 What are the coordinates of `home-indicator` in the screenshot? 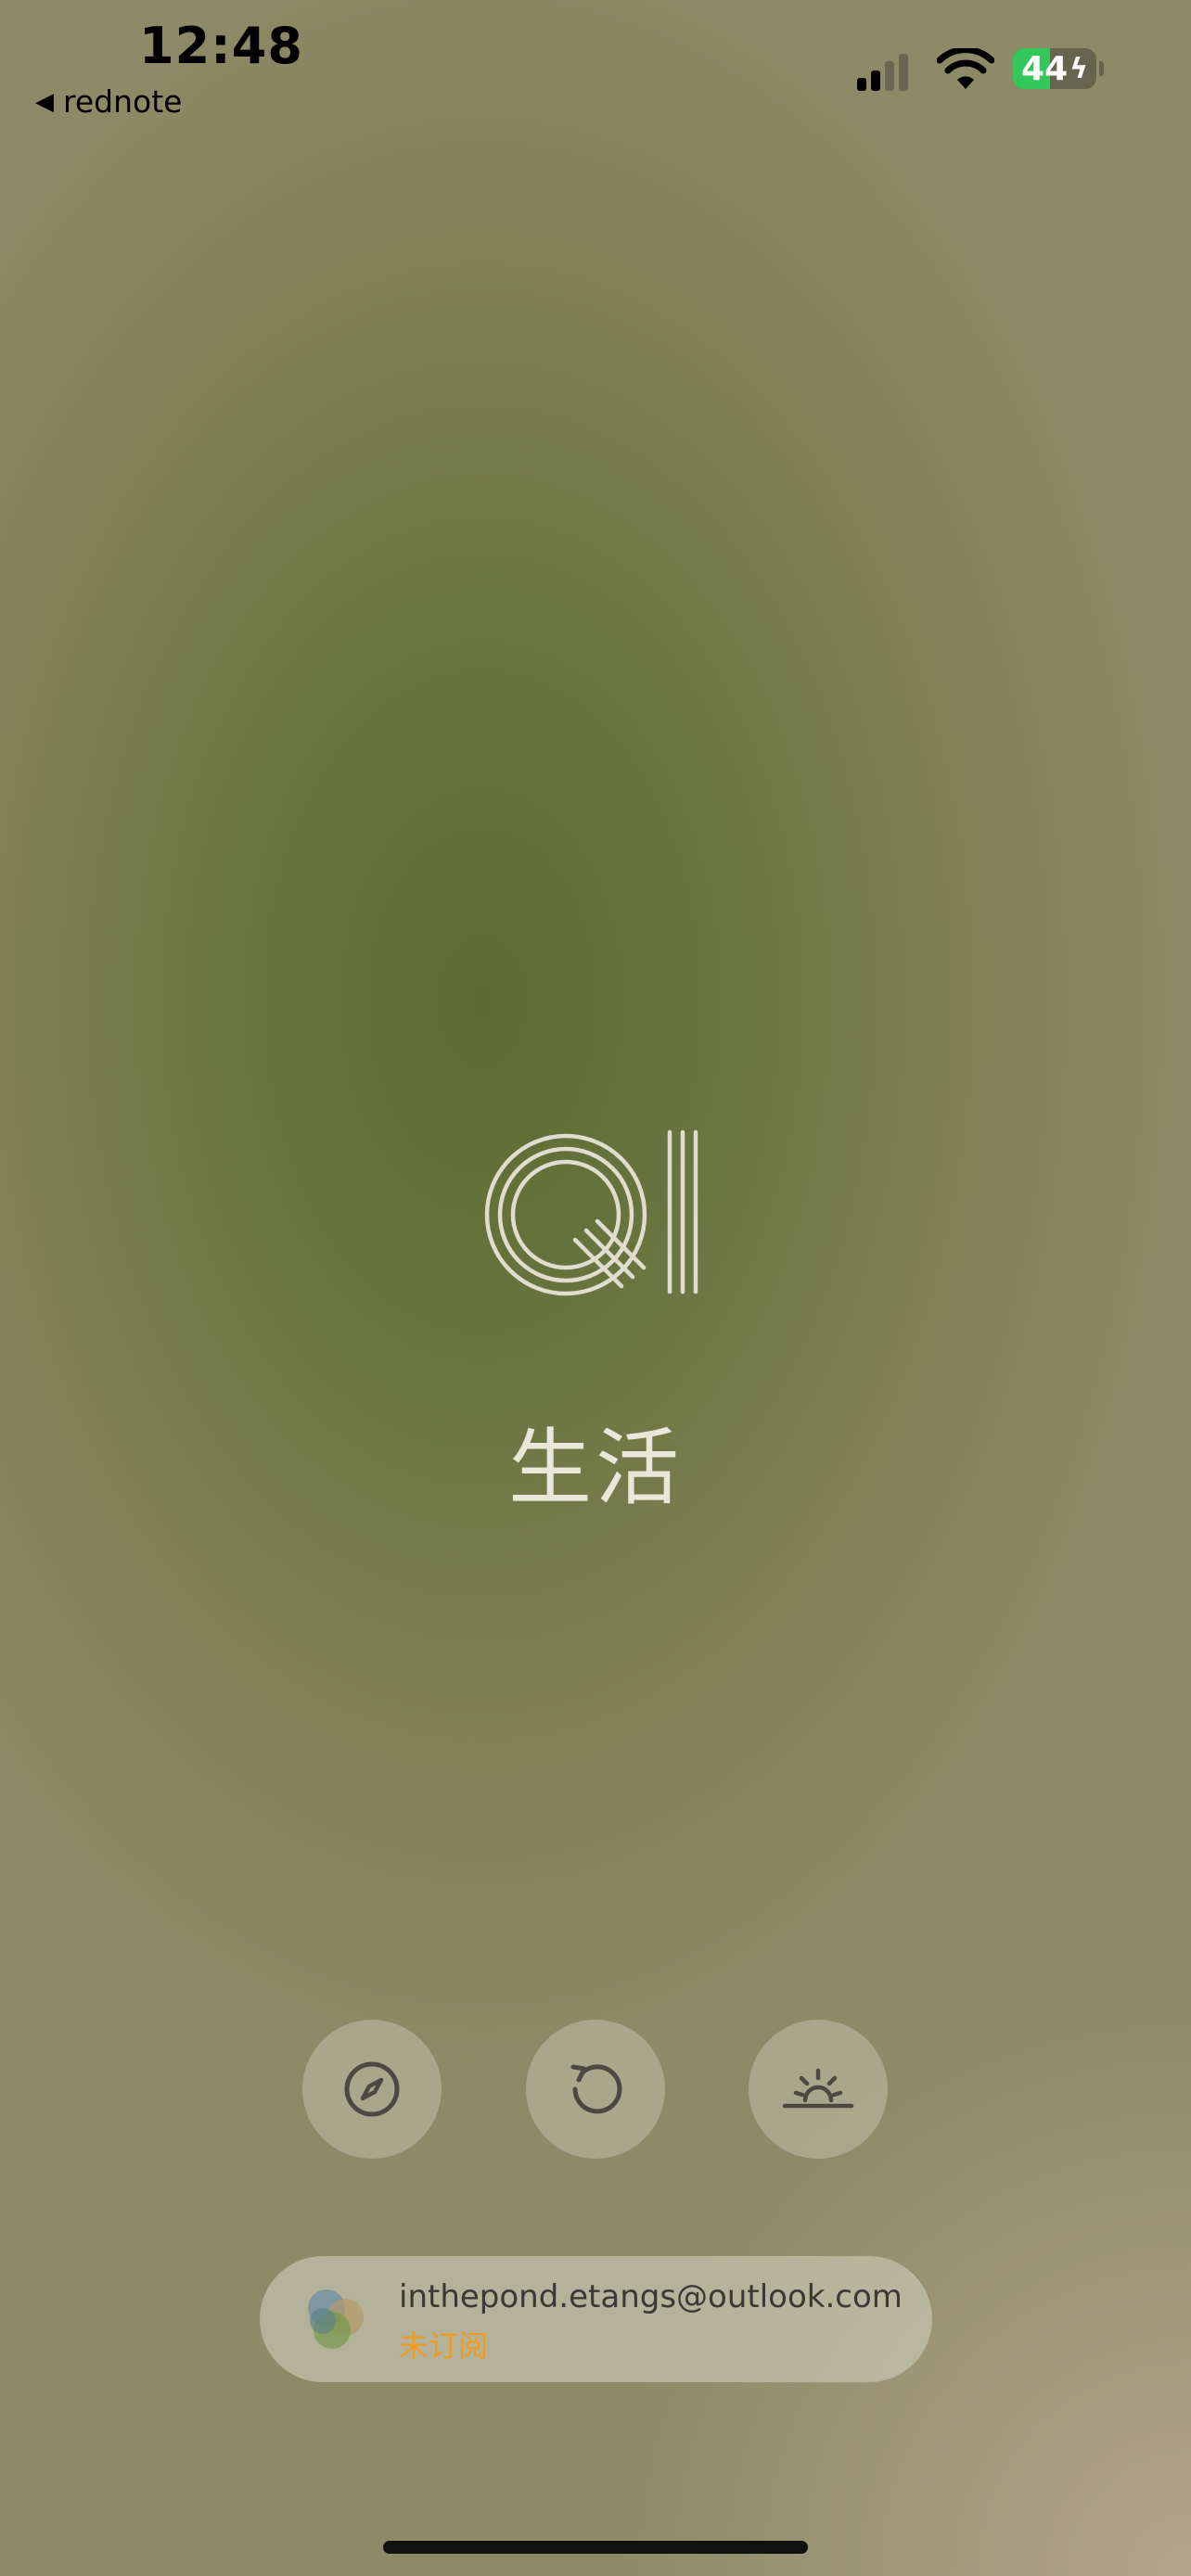 It's located at (595, 2547).